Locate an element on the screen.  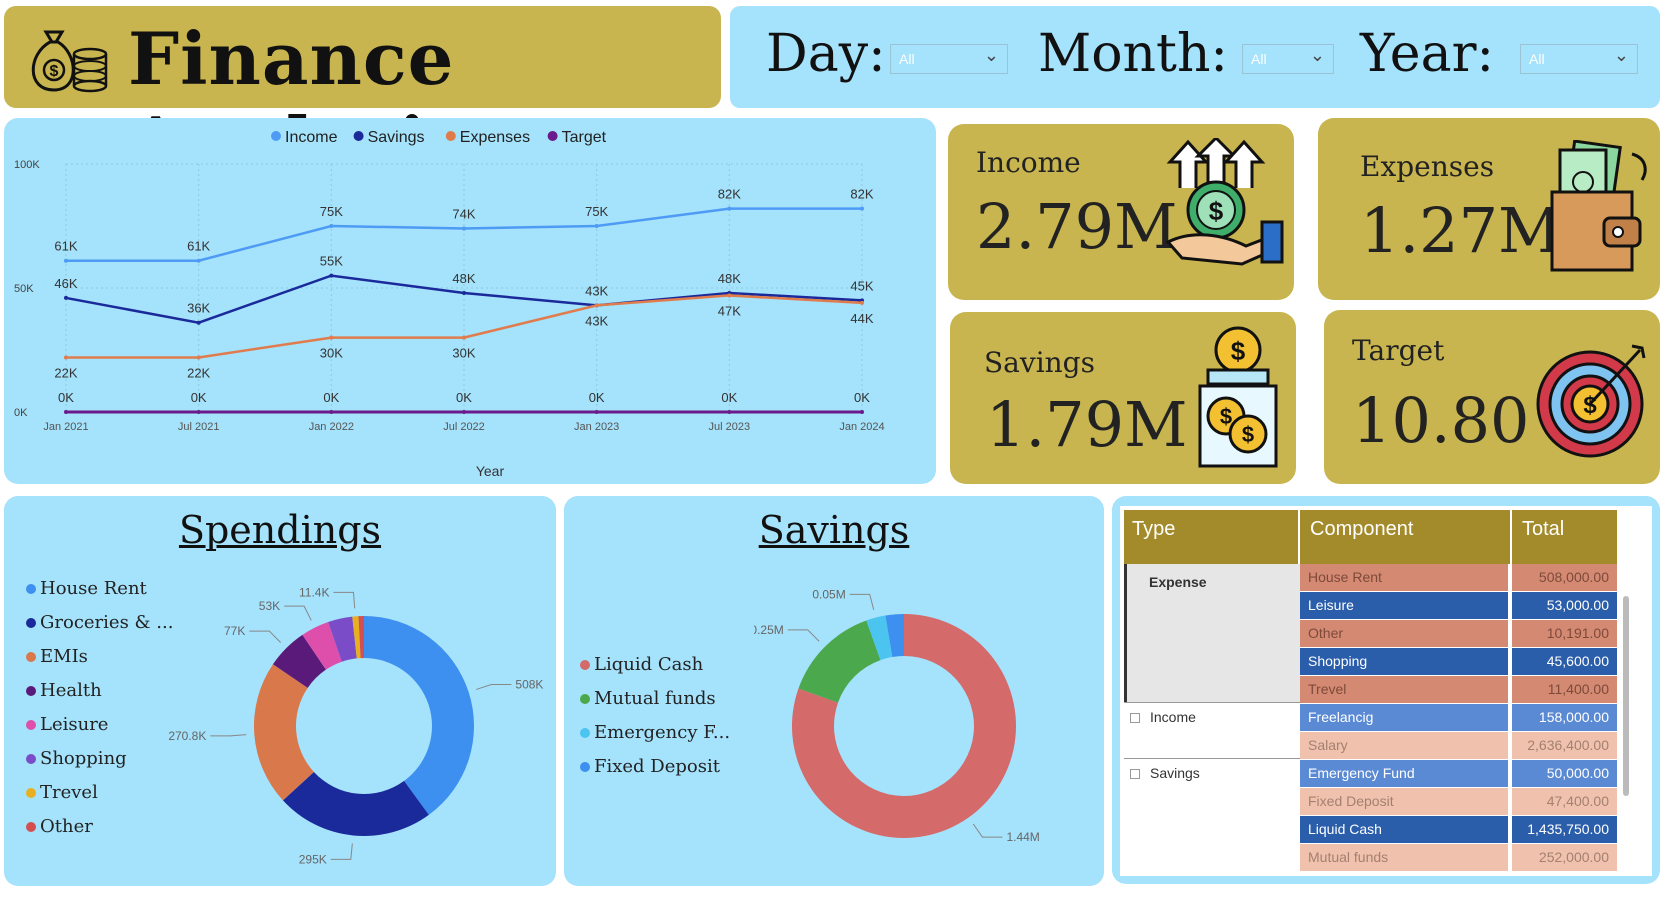
title-panel: $ Finance Analysis is located at coordinates (362, 96).